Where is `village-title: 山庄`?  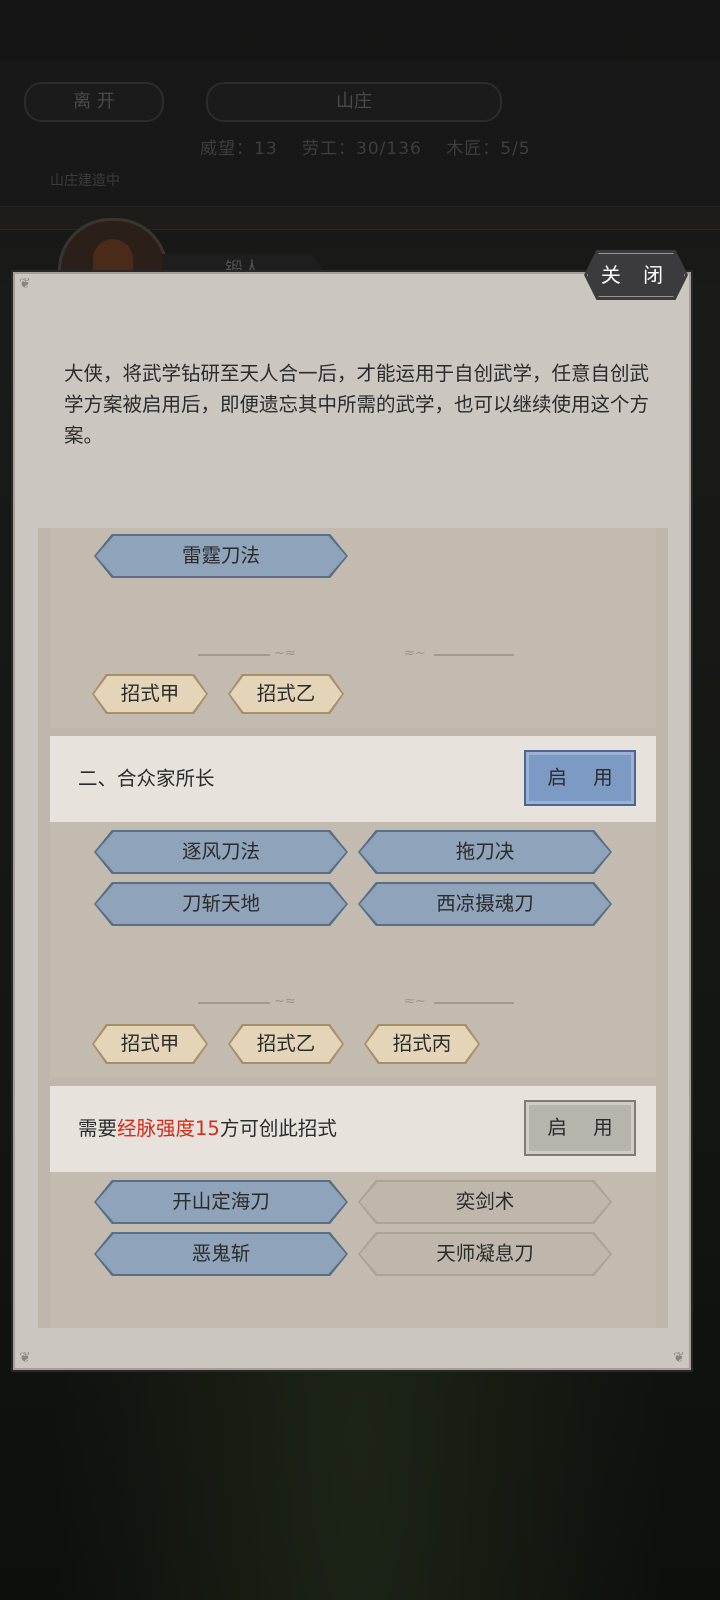
village-title: 山庄 is located at coordinates (354, 102).